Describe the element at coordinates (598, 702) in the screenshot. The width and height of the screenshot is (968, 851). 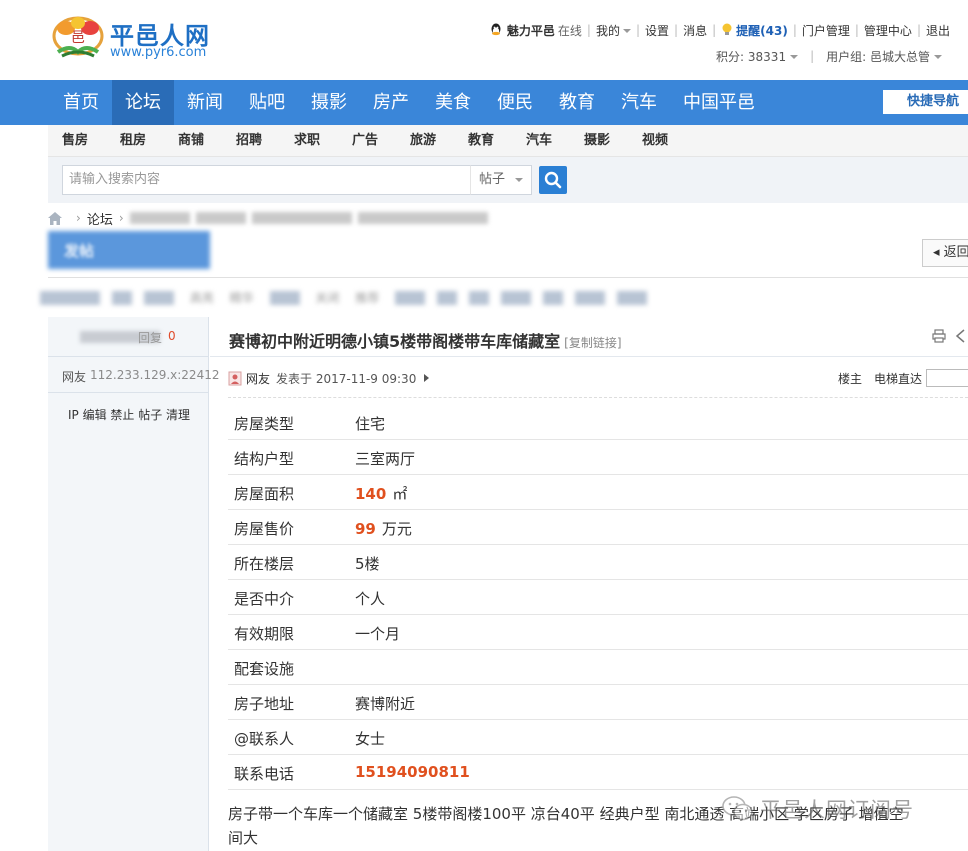
I see `table-row: 房子地址 赛博附近` at that location.